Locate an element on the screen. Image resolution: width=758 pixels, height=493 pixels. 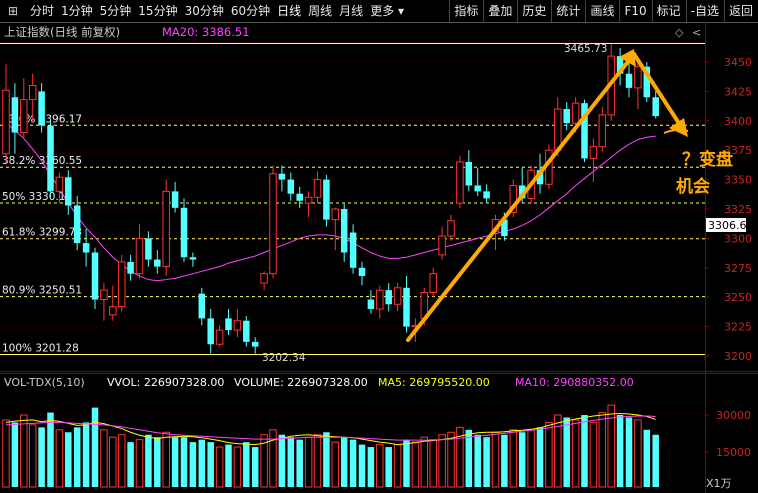
toolbar-action-1: 叠加 is located at coordinates (500, 11).